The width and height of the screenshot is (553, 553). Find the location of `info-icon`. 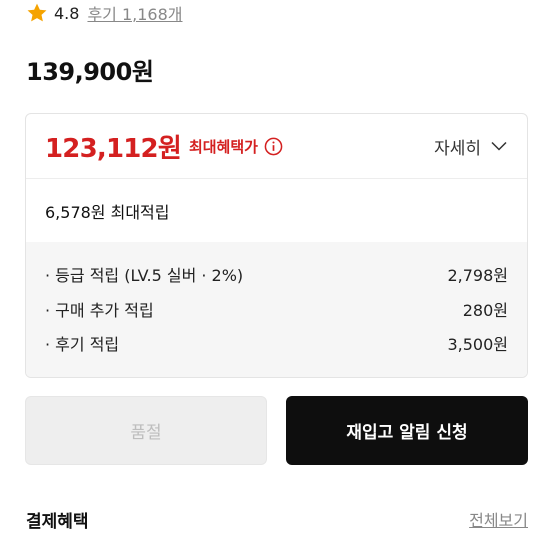

info-icon is located at coordinates (273, 146).